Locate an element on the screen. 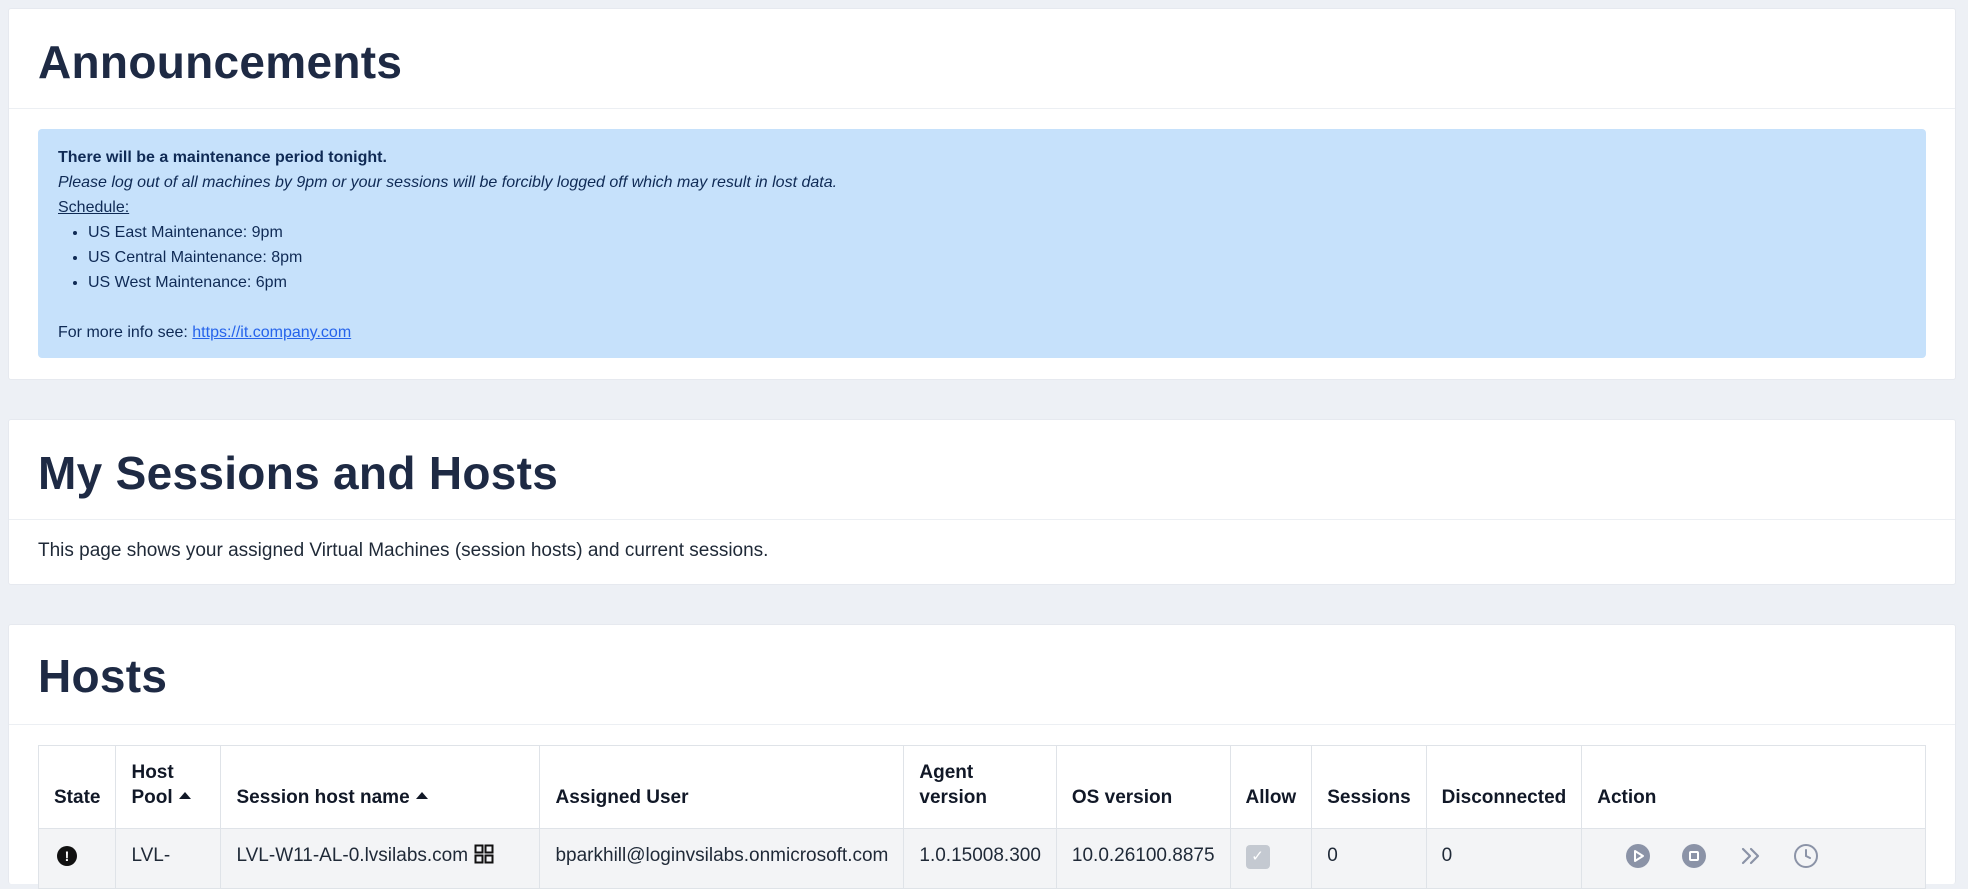 The height and width of the screenshot is (889, 1968). cell-assigned-user: bparkhill@loginvsilabs.onmicrosoft.com is located at coordinates (722, 858).